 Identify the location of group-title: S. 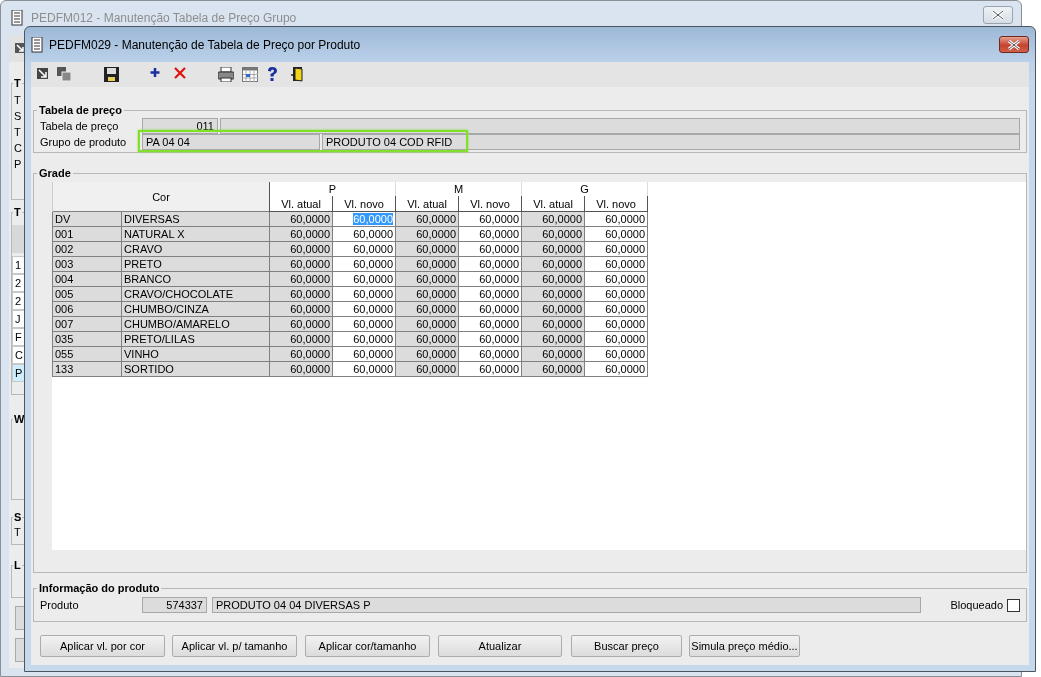
(18, 517).